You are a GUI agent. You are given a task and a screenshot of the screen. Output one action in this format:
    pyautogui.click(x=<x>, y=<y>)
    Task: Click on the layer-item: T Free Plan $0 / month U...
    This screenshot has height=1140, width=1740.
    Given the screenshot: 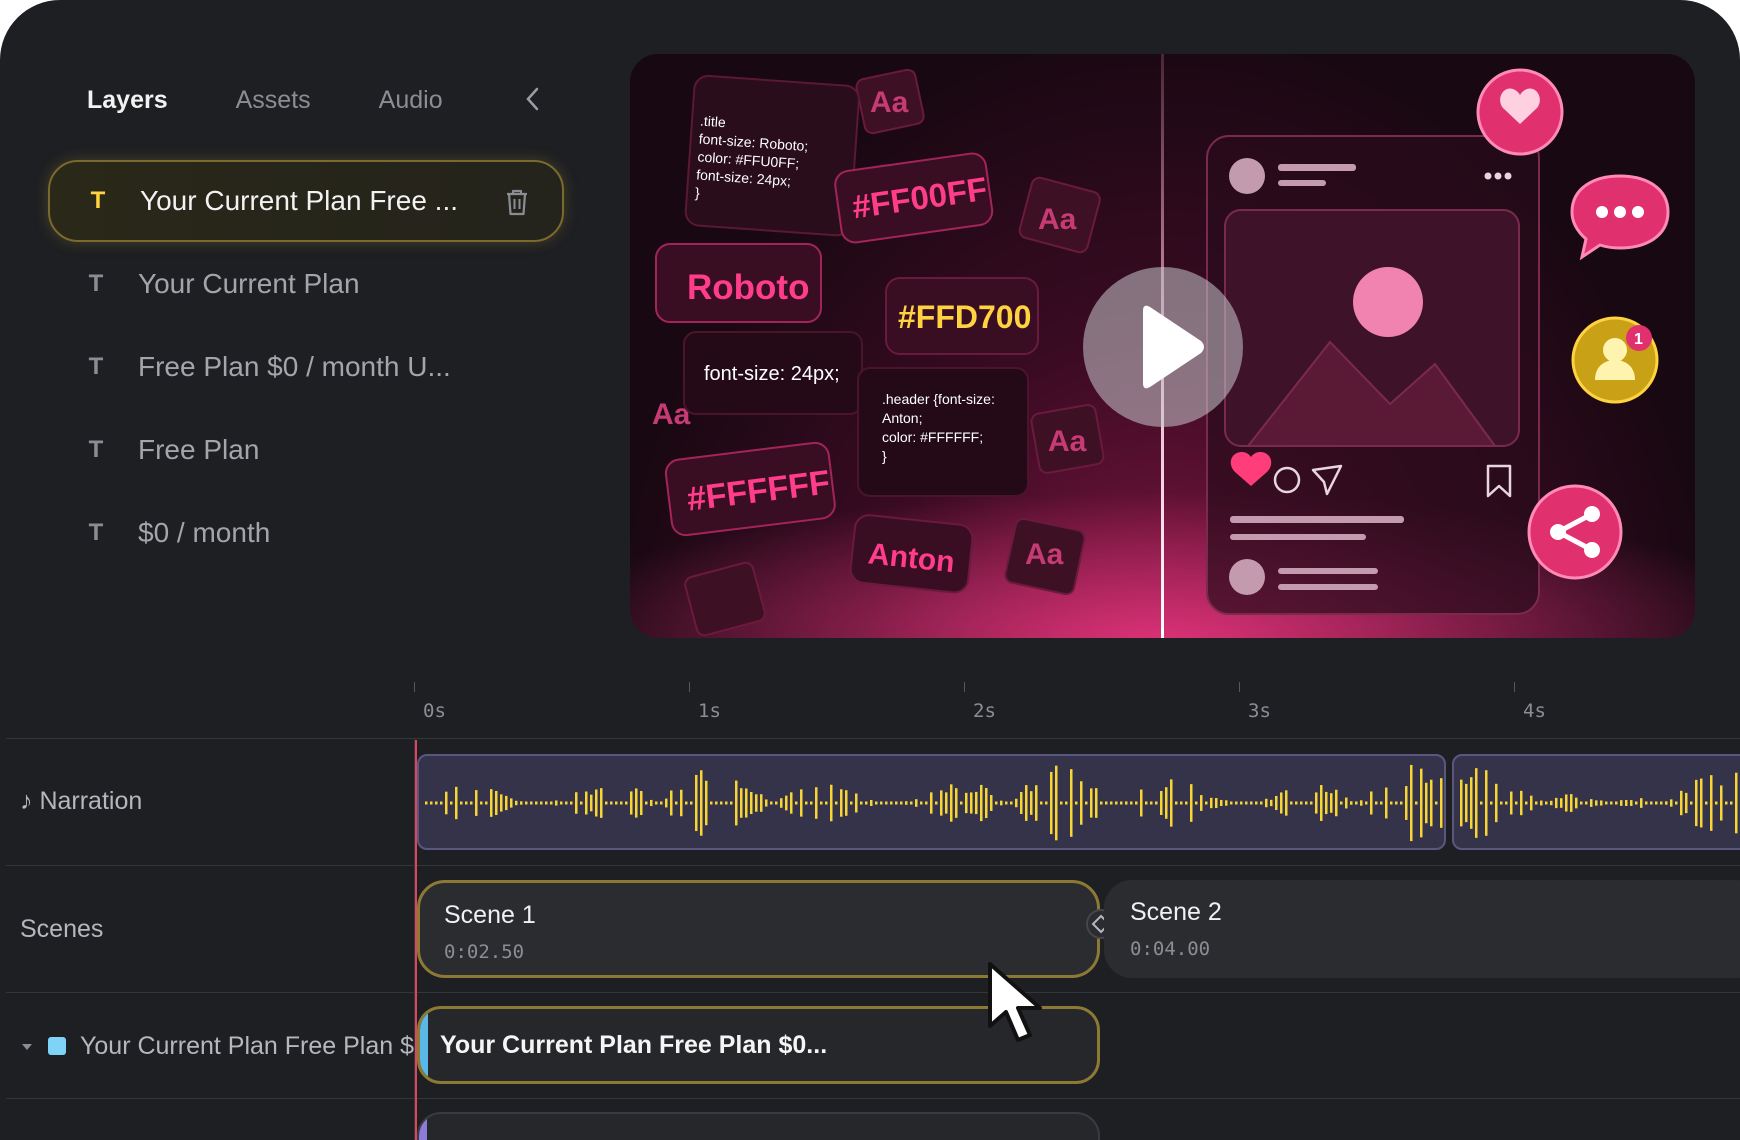 What is the action you would take?
    pyautogui.click(x=306, y=367)
    